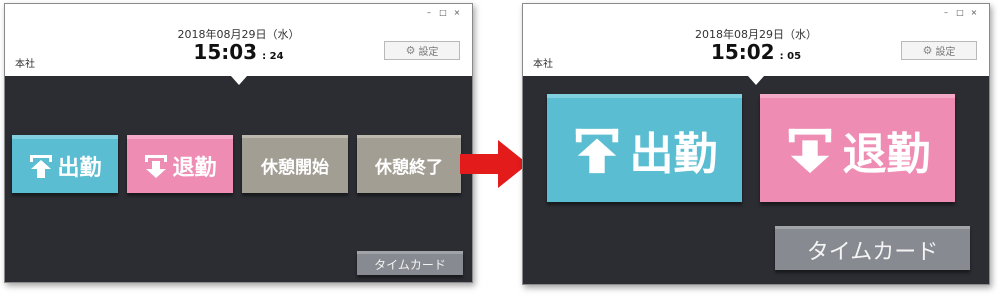  What do you see at coordinates (409, 168) in the screenshot?
I see `break-end-label: 休憩終了` at bounding box center [409, 168].